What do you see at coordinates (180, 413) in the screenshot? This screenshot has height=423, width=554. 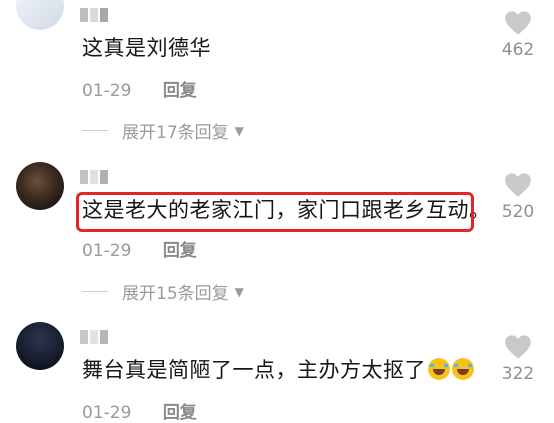 I see `reply-button: 回复` at bounding box center [180, 413].